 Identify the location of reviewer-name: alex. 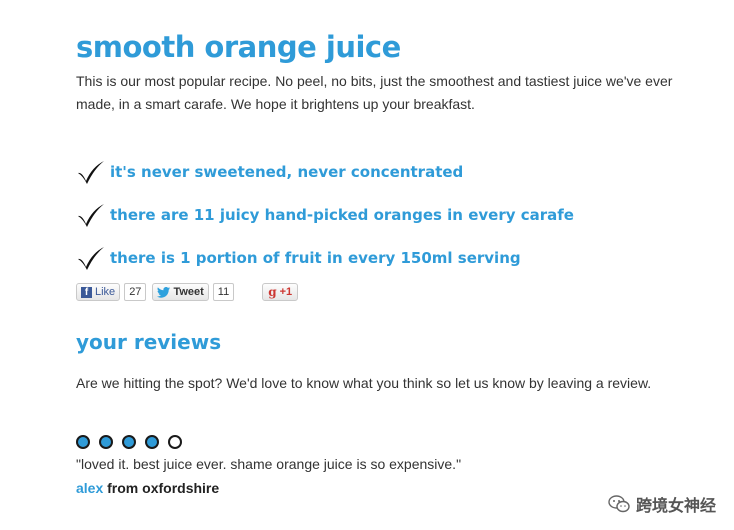
(90, 488).